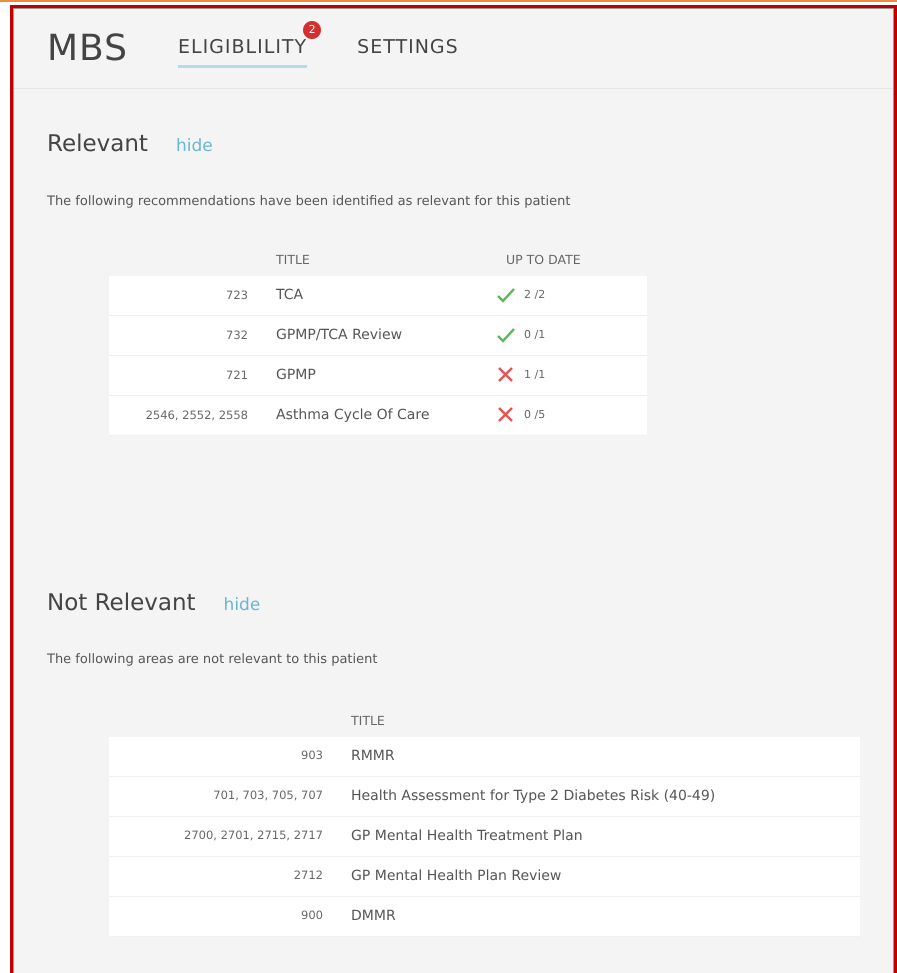  I want to click on count-text: 1 /1, so click(535, 375).